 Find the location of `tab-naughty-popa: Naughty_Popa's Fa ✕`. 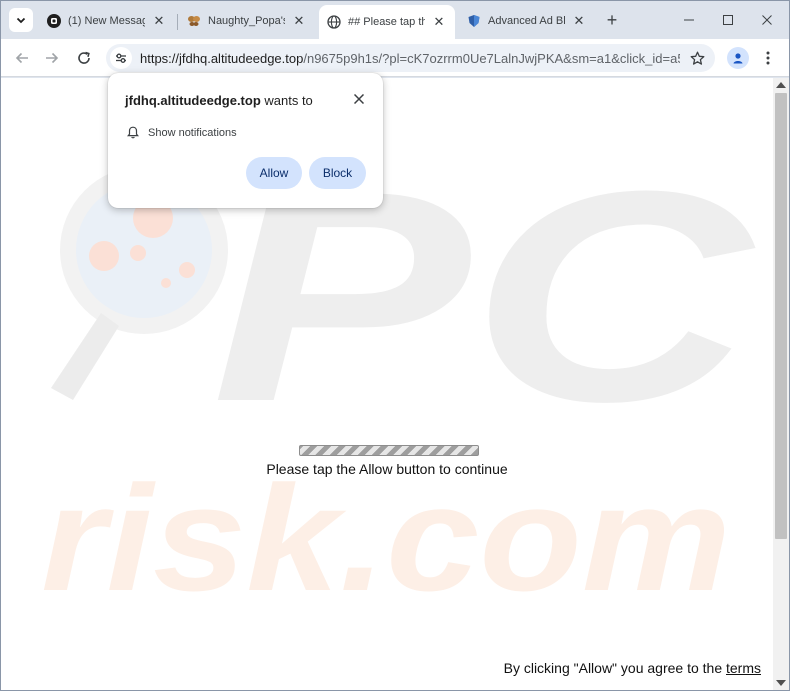

tab-naughty-popa: Naughty_Popa's Fa ✕ is located at coordinates (247, 21).